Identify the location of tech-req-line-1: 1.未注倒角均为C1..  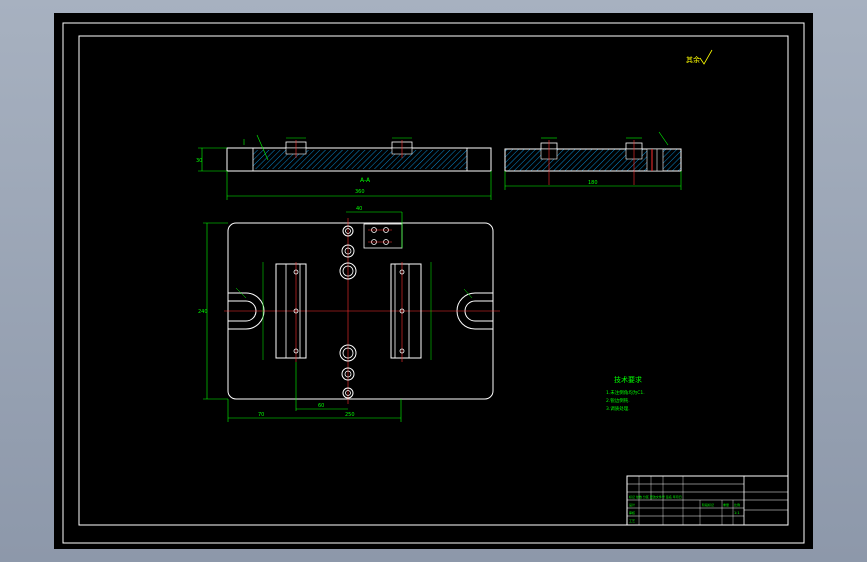
(625, 392).